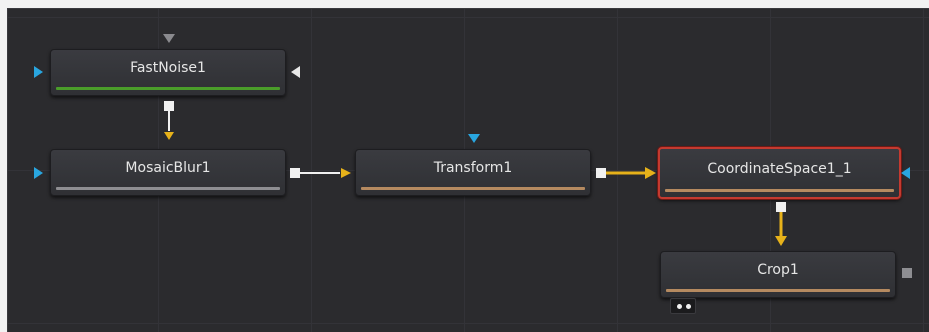  What do you see at coordinates (346, 173) in the screenshot?
I see `link-arrow-transform` at bounding box center [346, 173].